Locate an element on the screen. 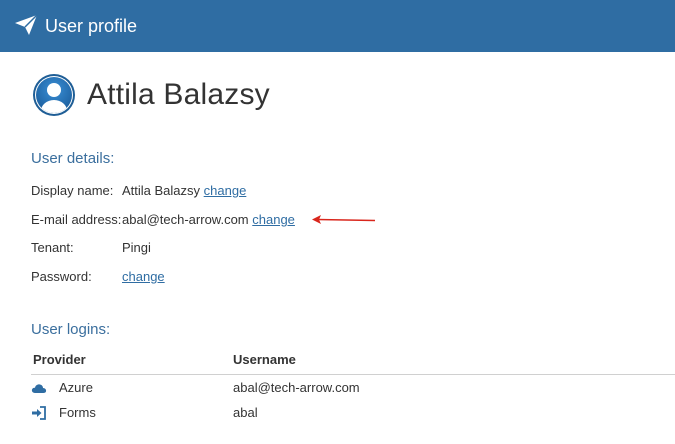 Image resolution: width=675 pixels, height=444 pixels. email-label: E-mail address: is located at coordinates (76, 219).